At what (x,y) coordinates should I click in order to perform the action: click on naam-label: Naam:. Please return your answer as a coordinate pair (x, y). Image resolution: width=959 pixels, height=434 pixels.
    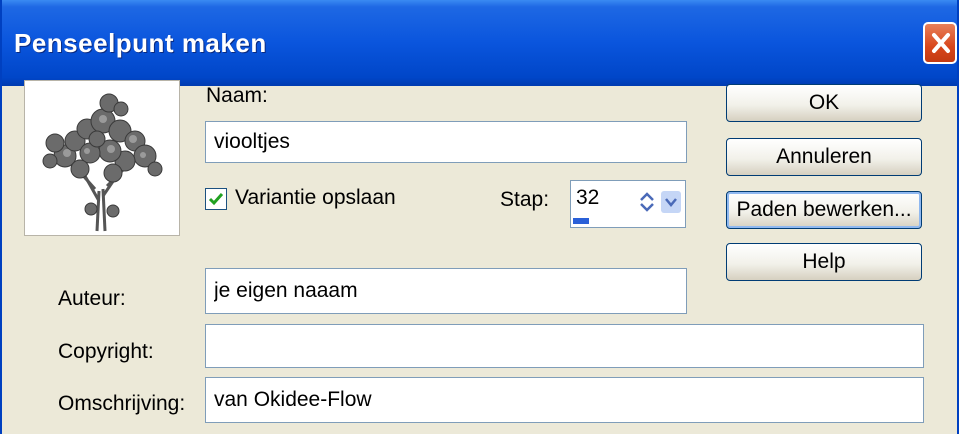
    Looking at the image, I should click on (237, 95).